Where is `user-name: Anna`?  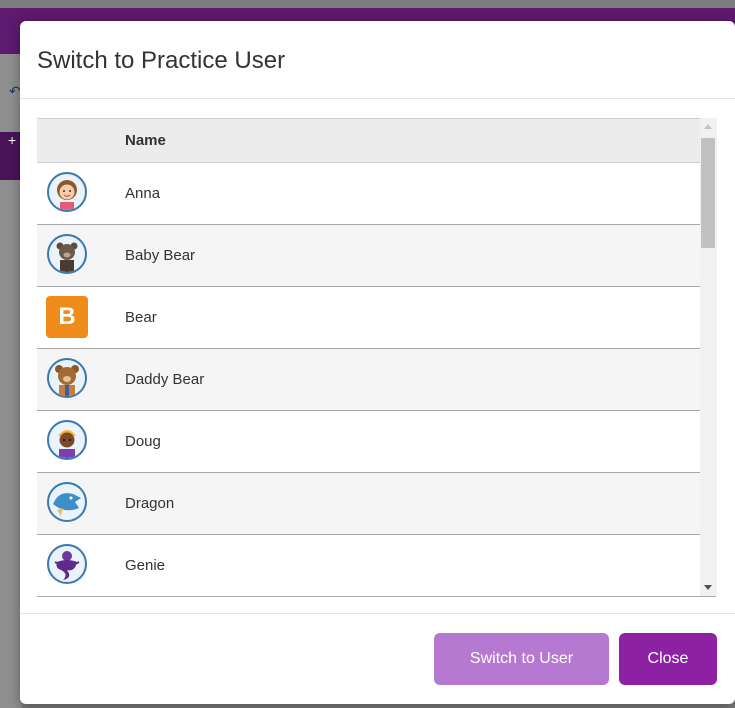
user-name: Anna is located at coordinates (143, 193).